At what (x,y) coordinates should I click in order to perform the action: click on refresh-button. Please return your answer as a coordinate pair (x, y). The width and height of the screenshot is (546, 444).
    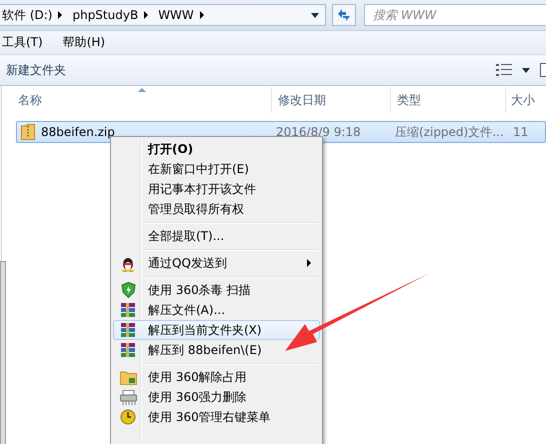
    Looking at the image, I should click on (344, 15).